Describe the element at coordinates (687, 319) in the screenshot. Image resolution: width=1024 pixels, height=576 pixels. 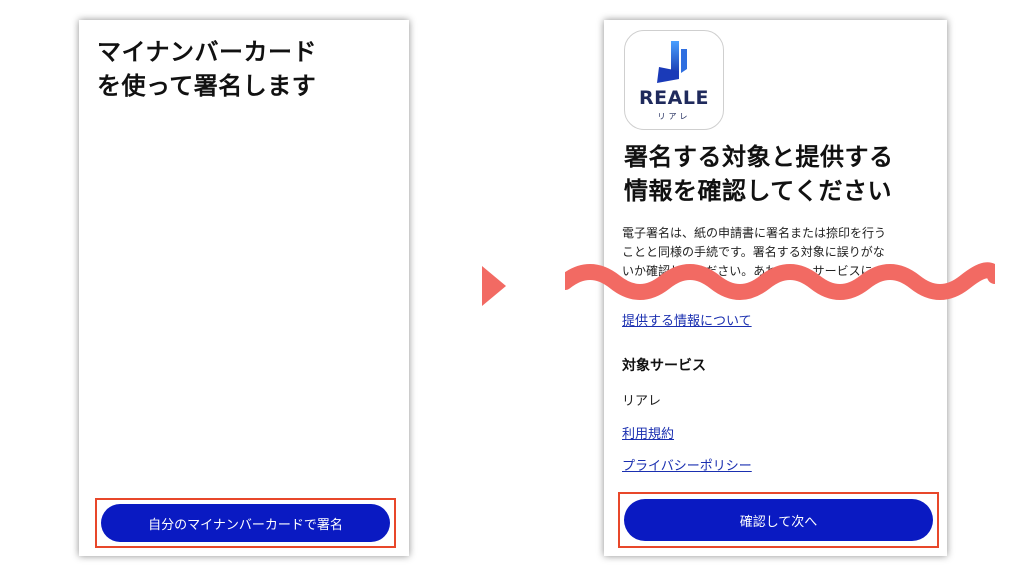
I see `provided-info-link: 提供する情報について` at that location.